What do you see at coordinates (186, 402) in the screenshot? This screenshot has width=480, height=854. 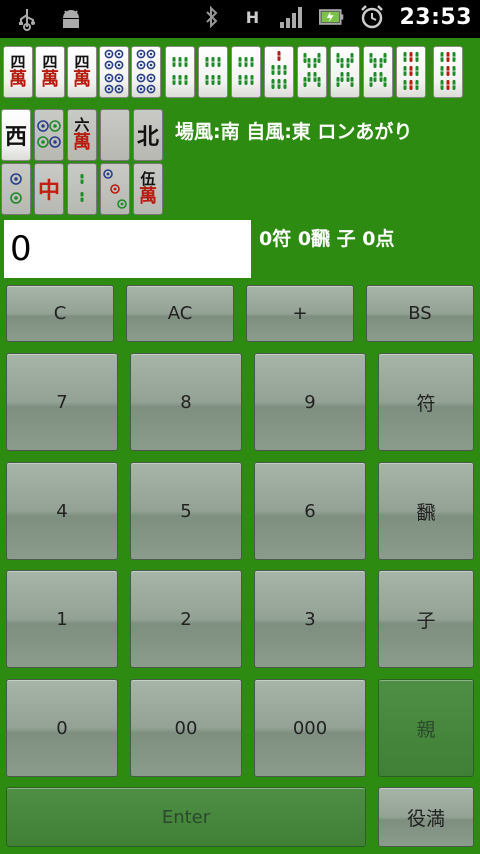 I see `digit-8-button: 8` at bounding box center [186, 402].